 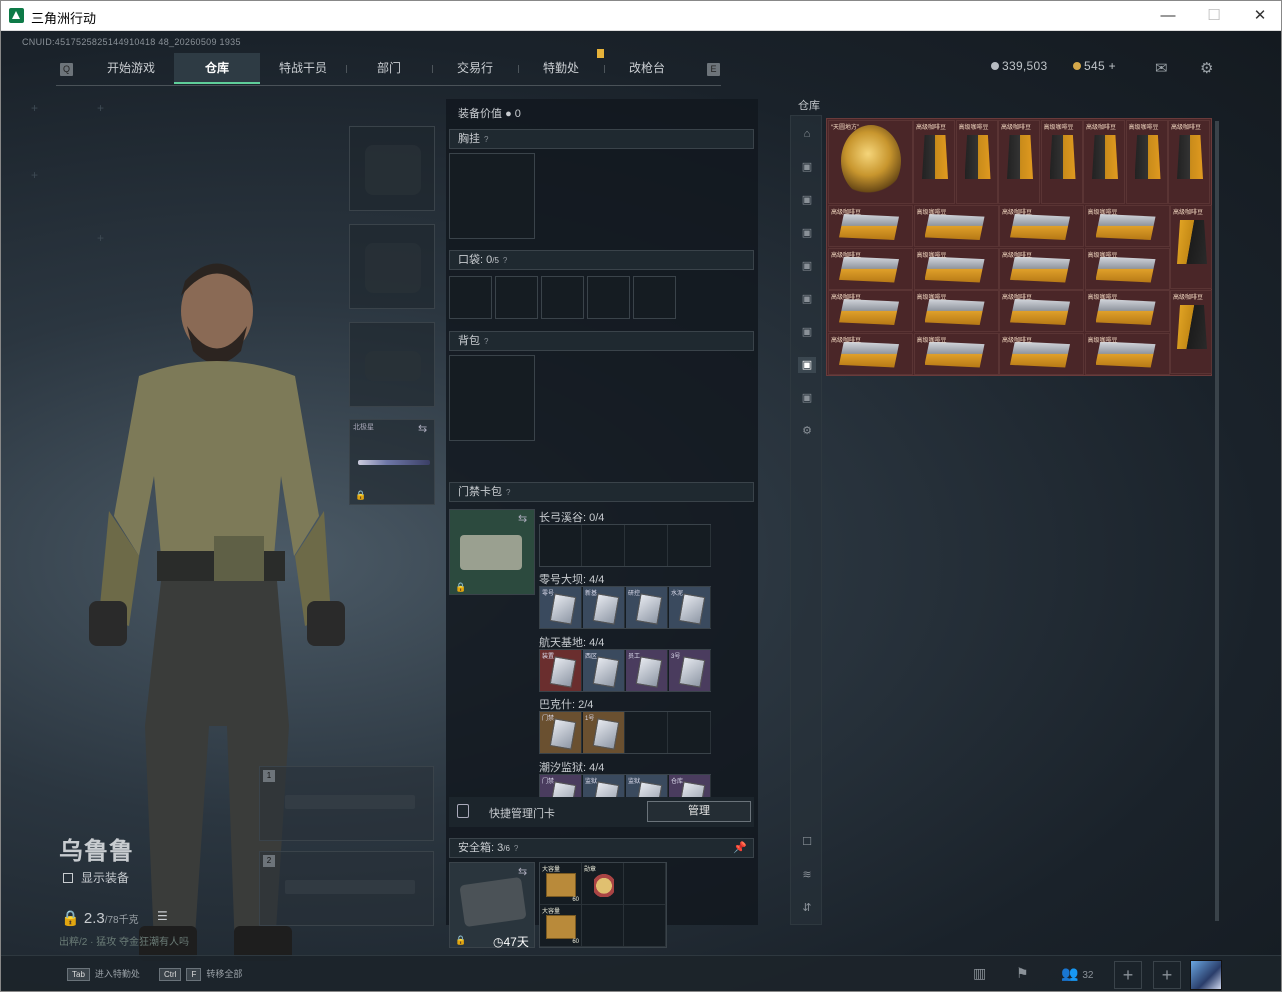 I want to click on keycard: 水泥, so click(x=690, y=607).